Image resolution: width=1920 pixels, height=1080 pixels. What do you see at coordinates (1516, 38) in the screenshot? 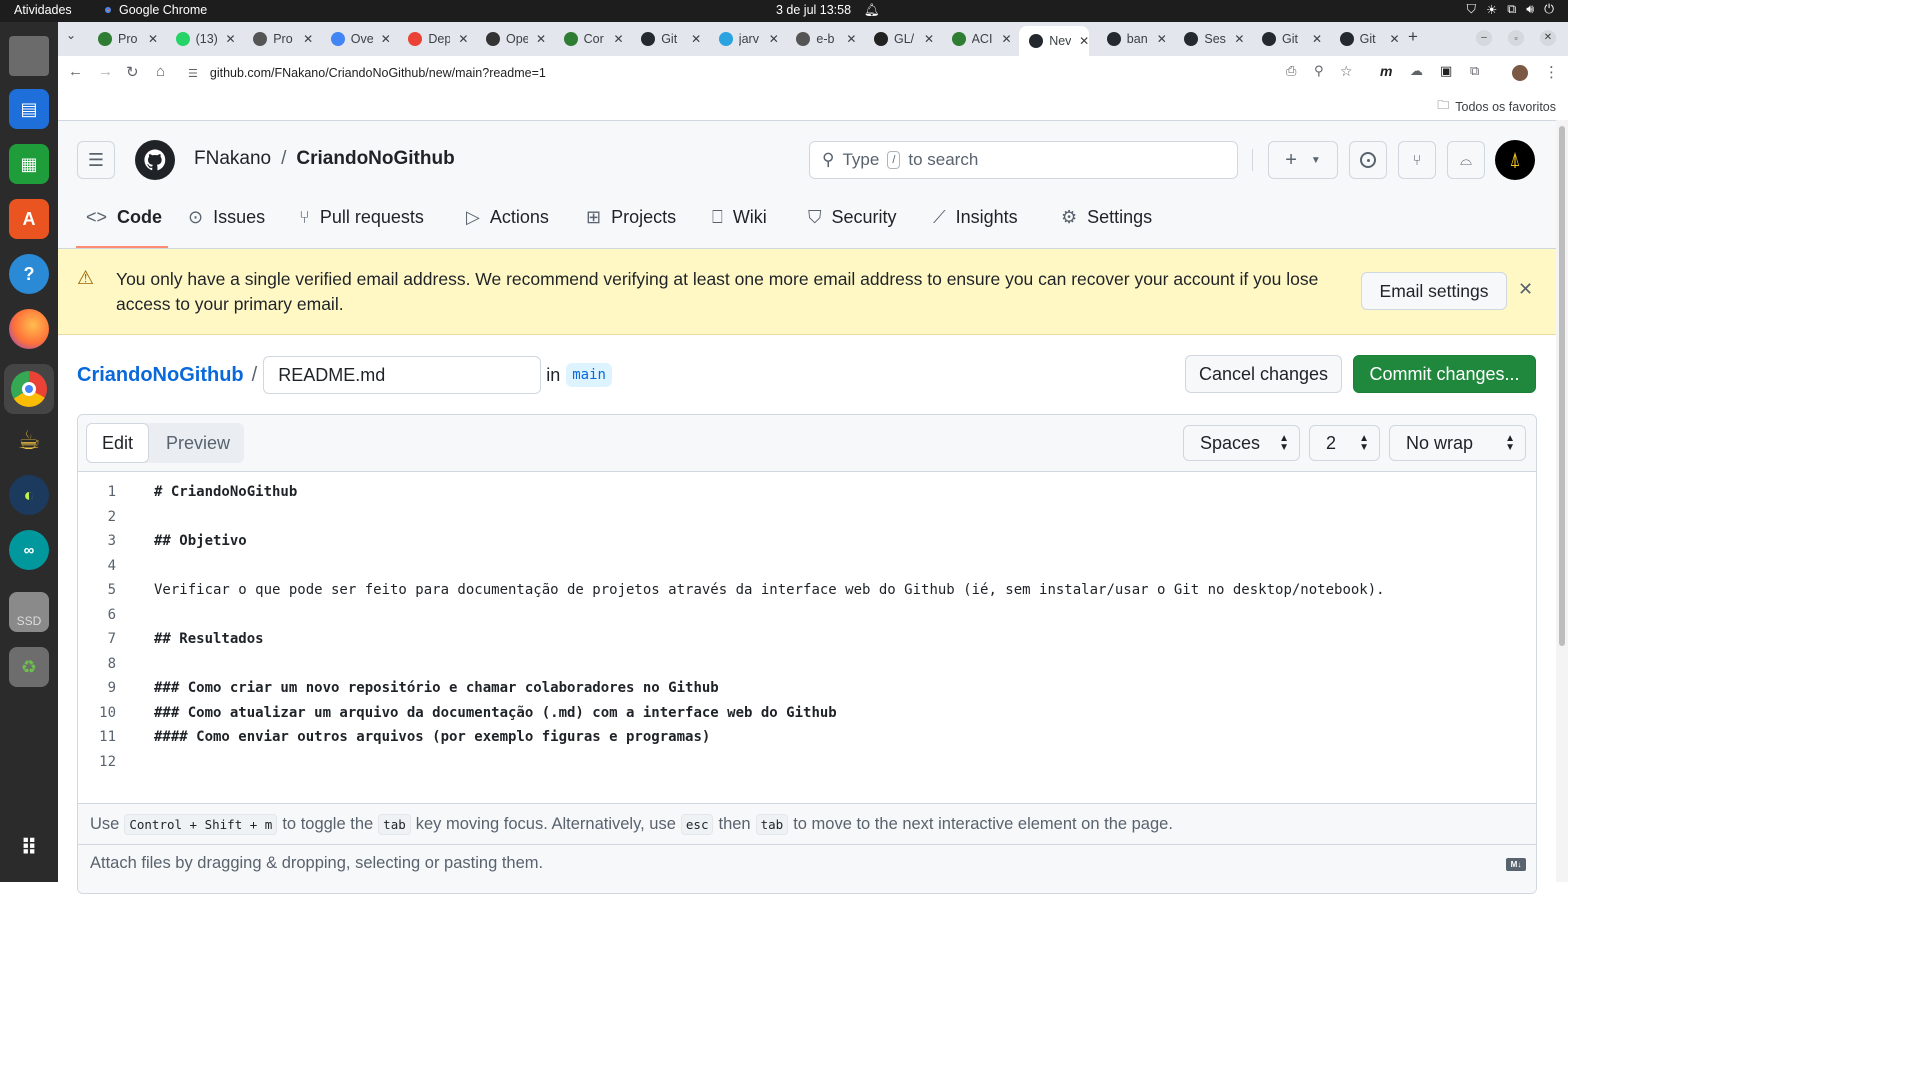
I see `maximize-button: ▫` at bounding box center [1516, 38].